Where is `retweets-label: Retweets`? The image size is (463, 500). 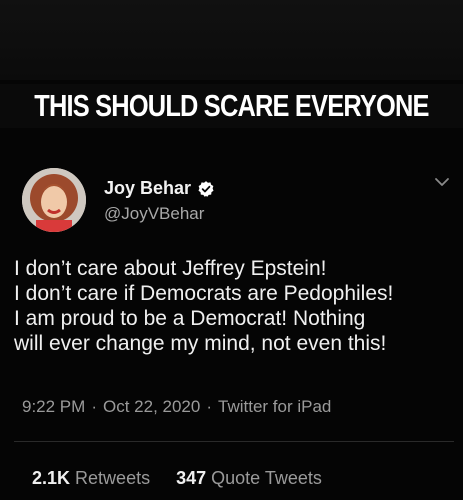
retweets-label: Retweets is located at coordinates (113, 478).